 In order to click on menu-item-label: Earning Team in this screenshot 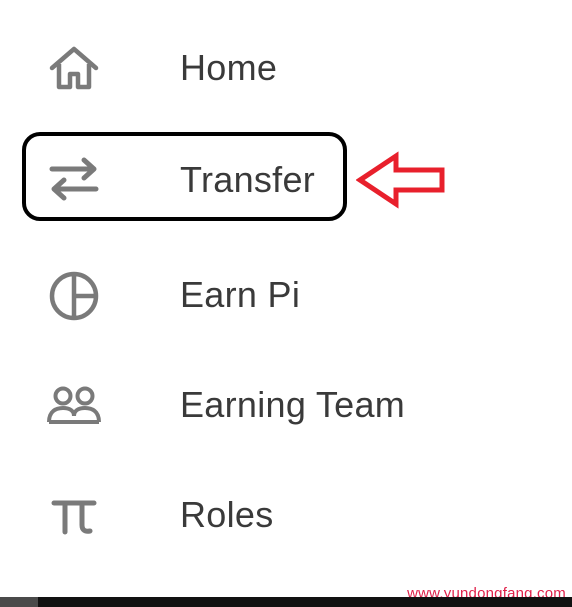, I will do `click(293, 404)`.